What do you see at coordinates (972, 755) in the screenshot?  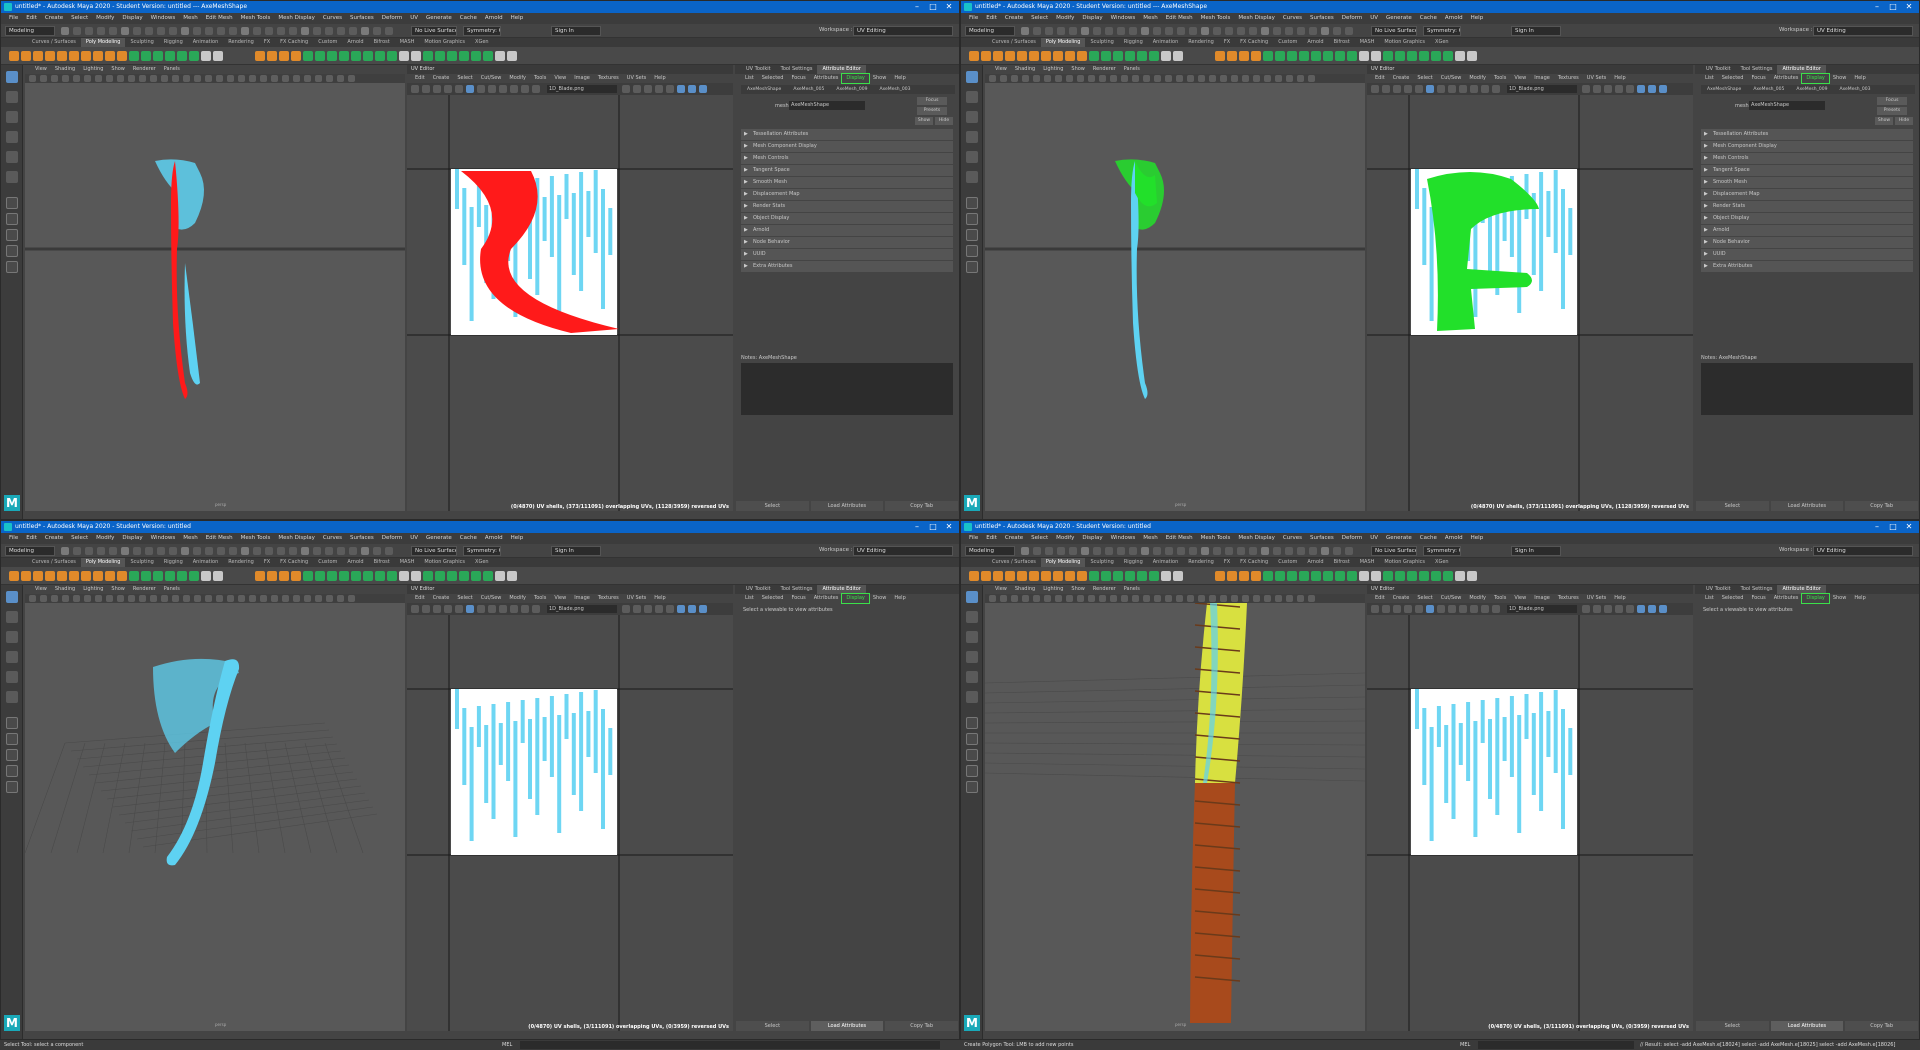 I see `layout-icon` at bounding box center [972, 755].